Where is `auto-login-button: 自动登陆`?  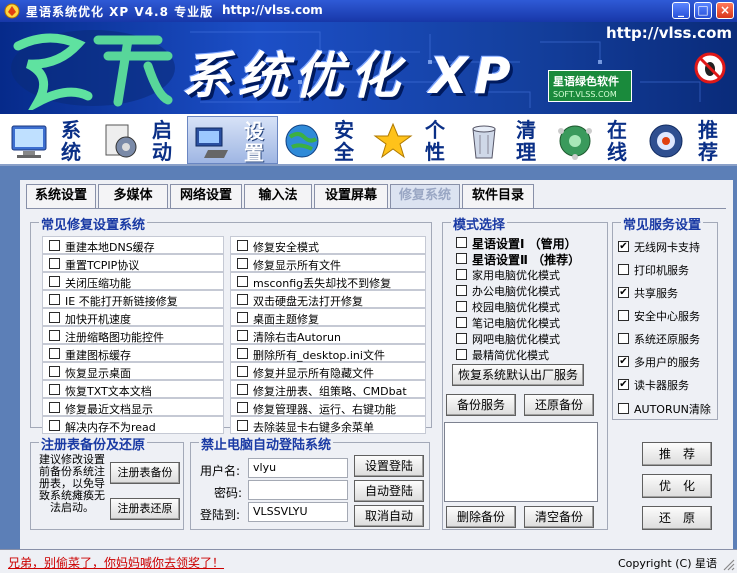 auto-login-button: 自动登陆 is located at coordinates (389, 491).